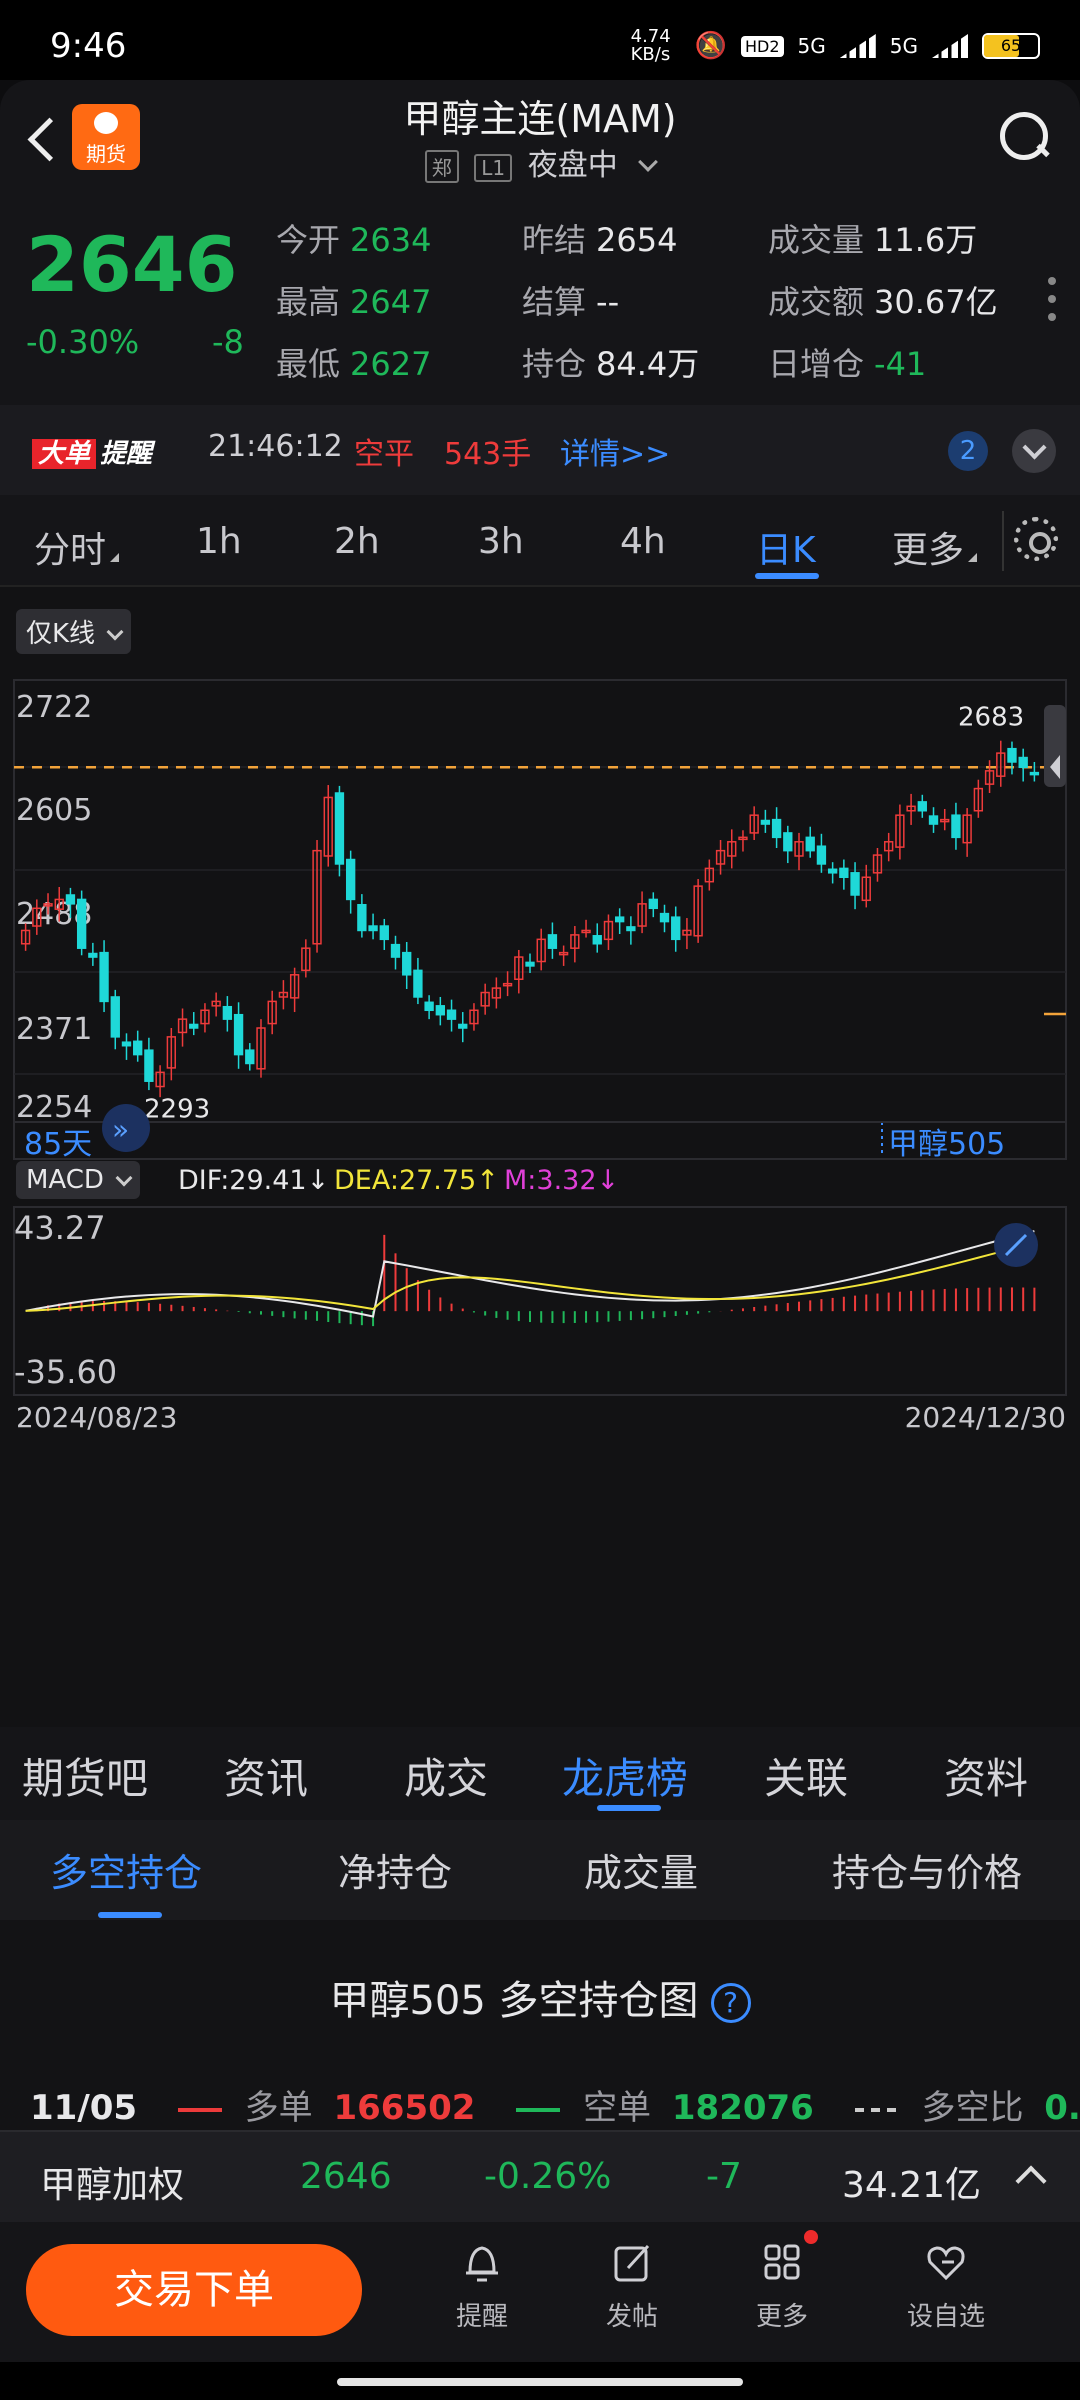  I want to click on open-interest-value: 84.4万, so click(648, 364).